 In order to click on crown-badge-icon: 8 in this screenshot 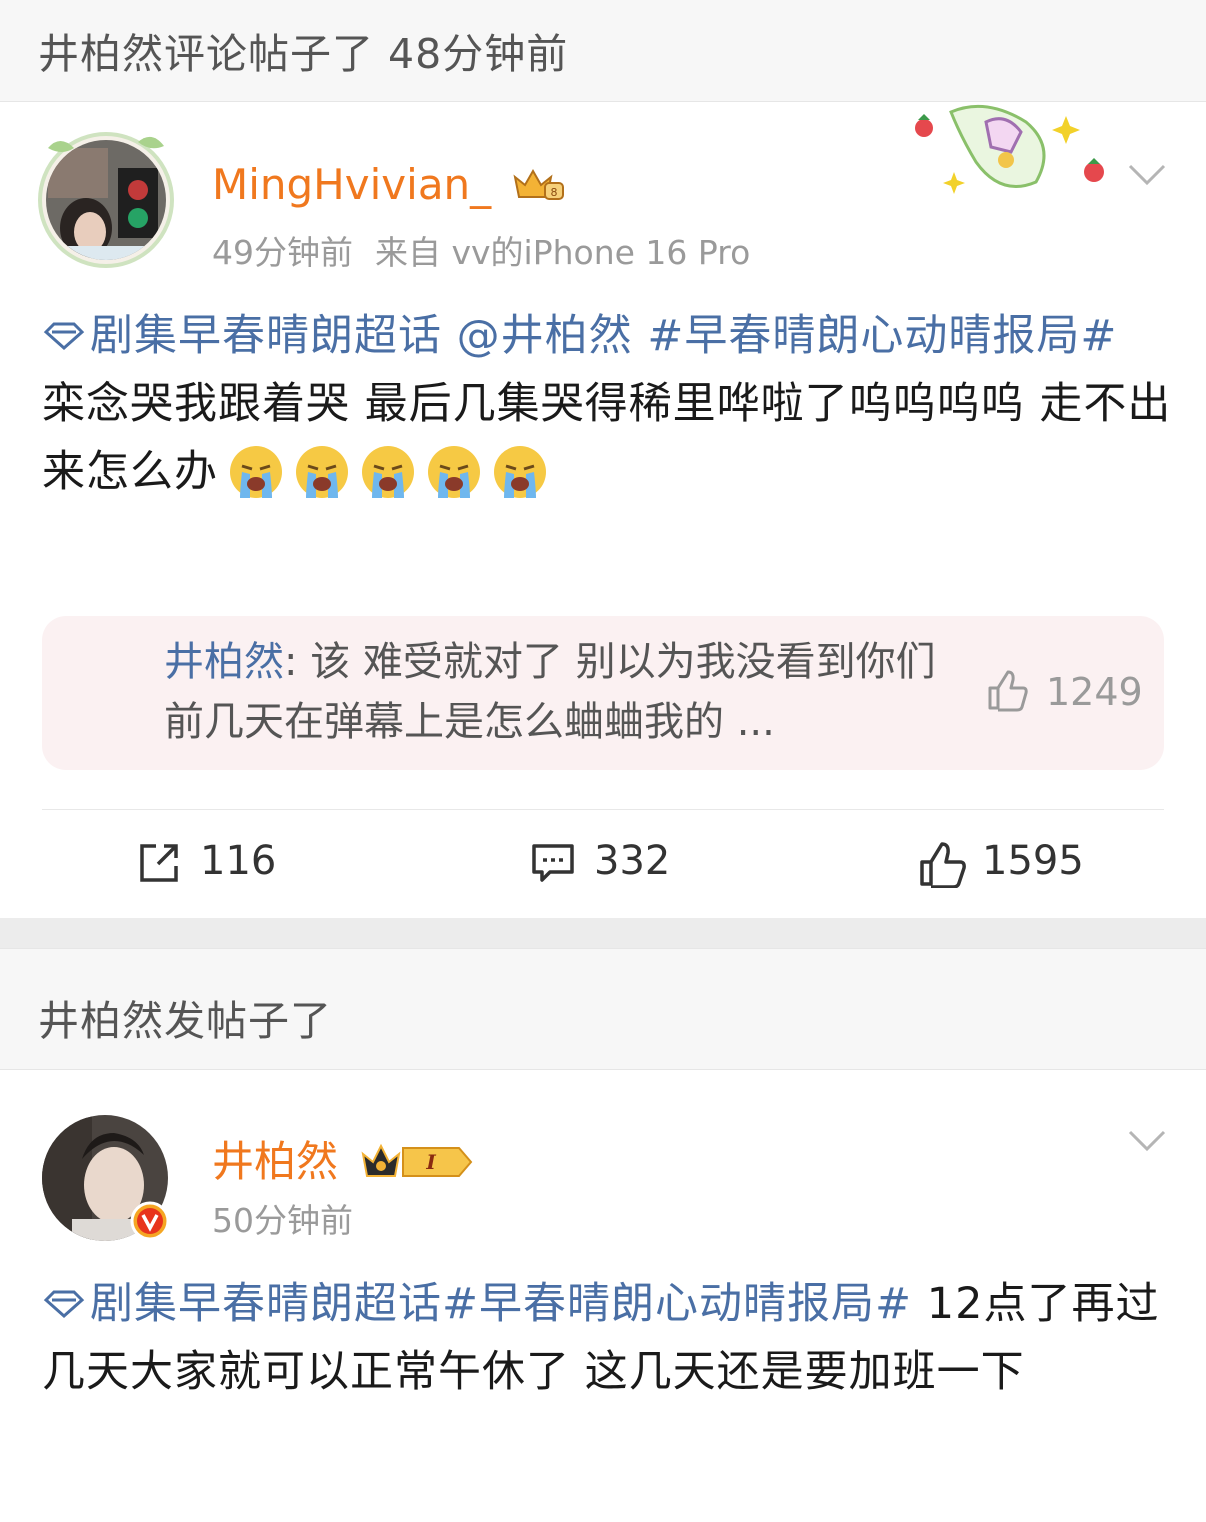, I will do `click(538, 184)`.